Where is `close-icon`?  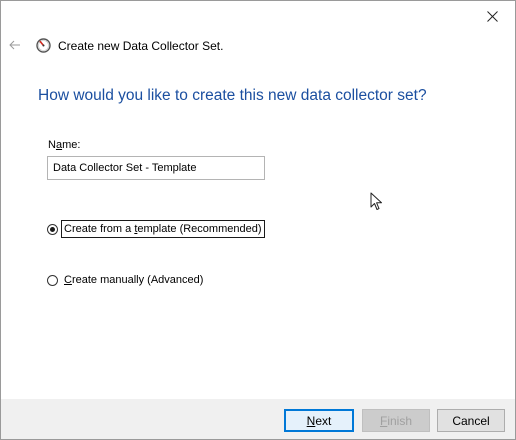 close-icon is located at coordinates (492, 16).